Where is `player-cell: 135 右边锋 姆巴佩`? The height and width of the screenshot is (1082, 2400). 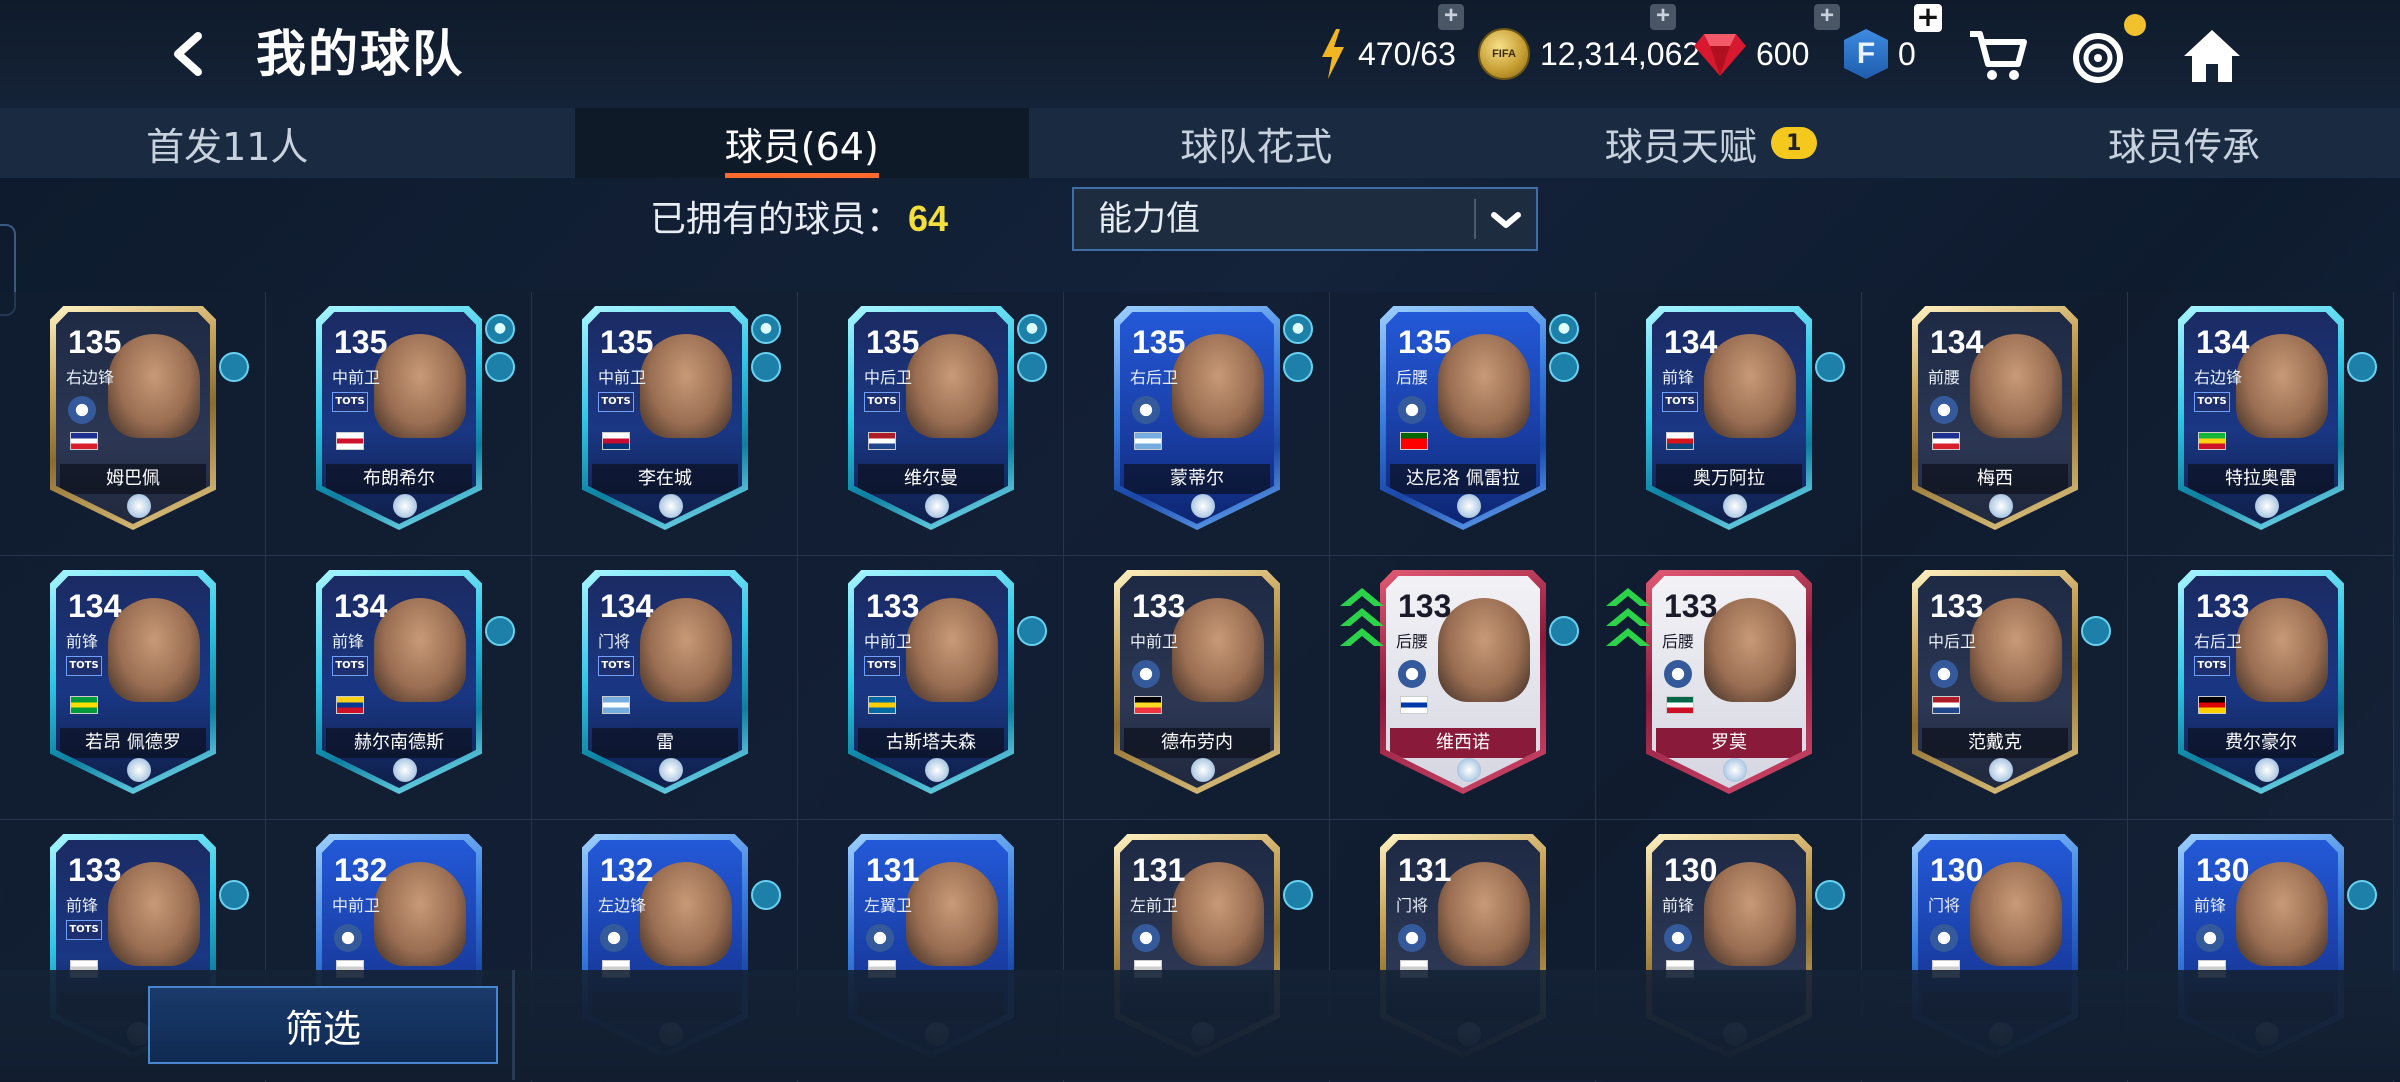 player-cell: 135 右边锋 姆巴佩 is located at coordinates (133, 424).